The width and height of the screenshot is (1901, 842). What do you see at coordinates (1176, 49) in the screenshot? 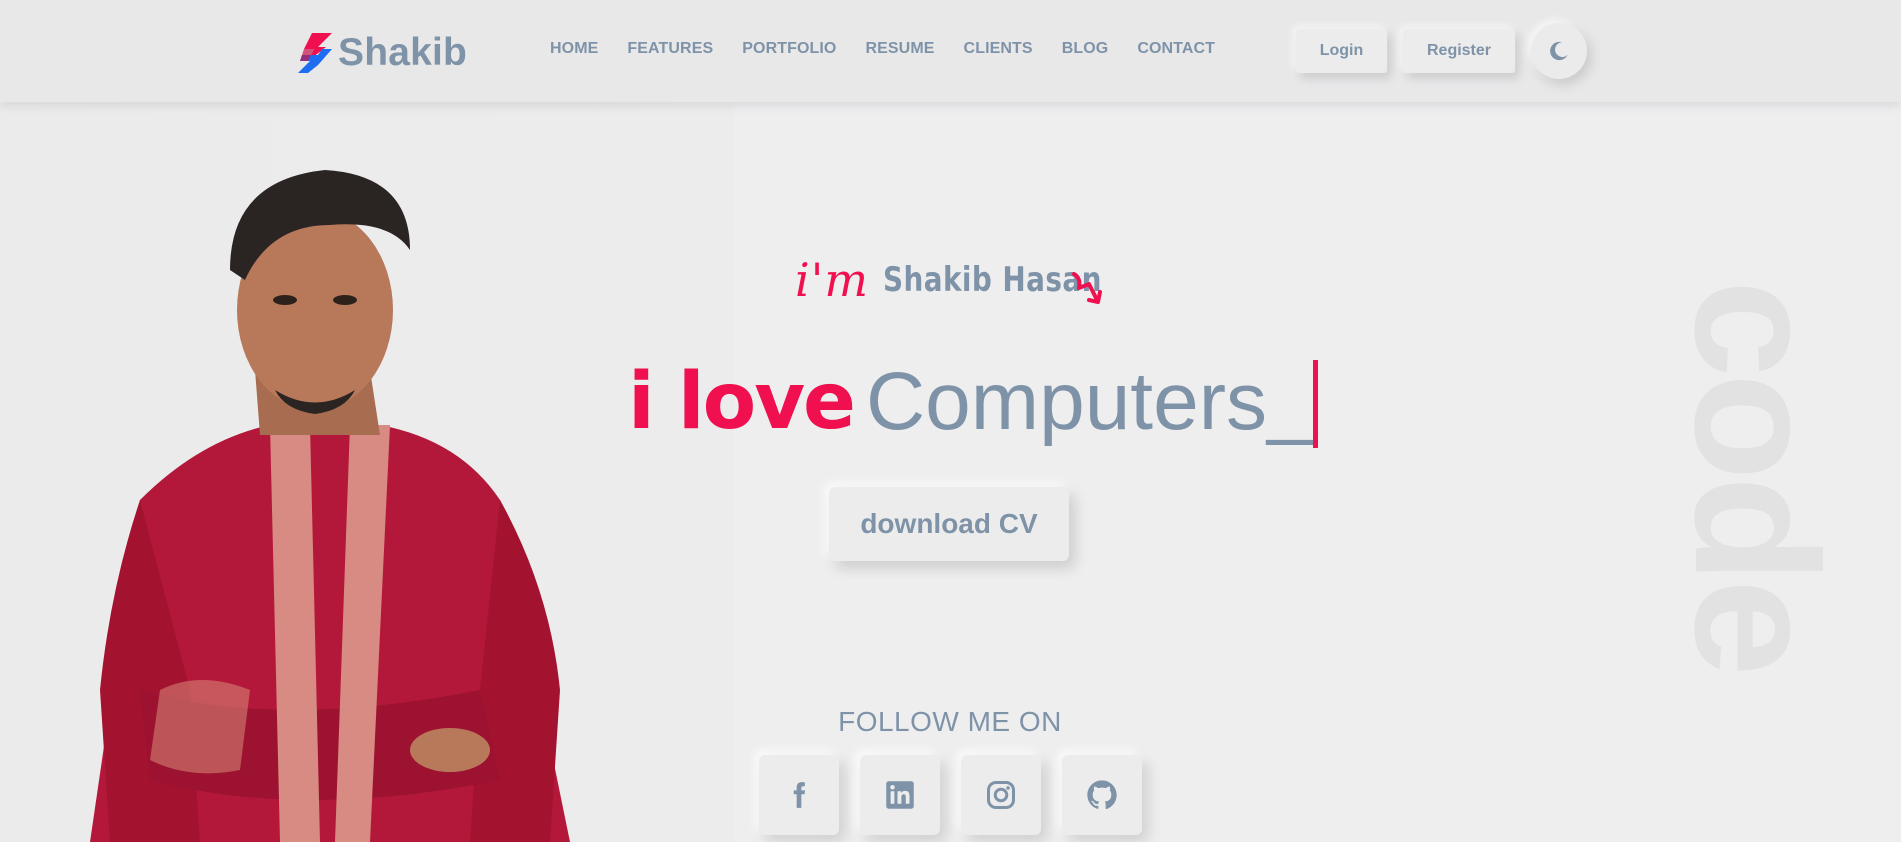
I see `nav-item-contact: CONTACT` at bounding box center [1176, 49].